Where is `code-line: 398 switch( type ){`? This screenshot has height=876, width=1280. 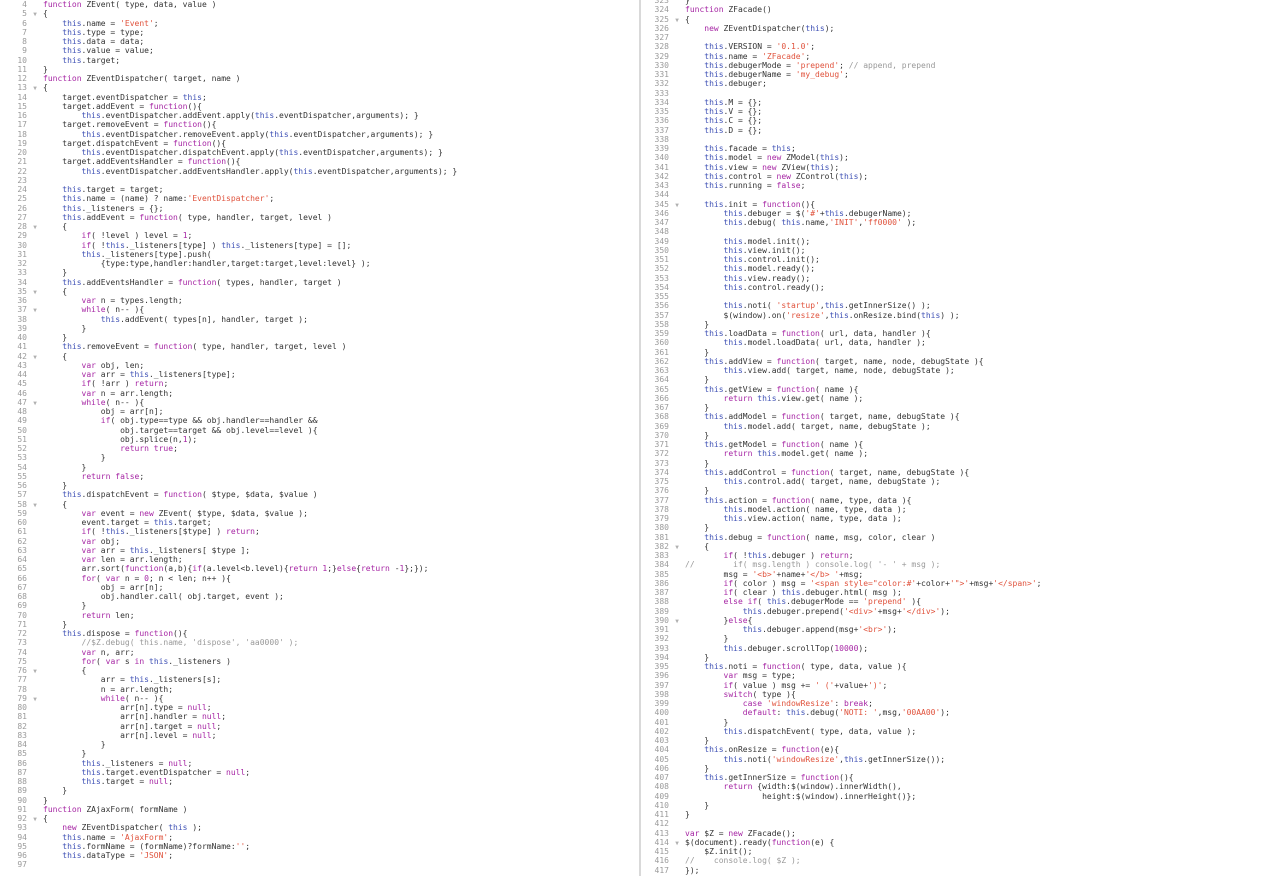
code-line: 398 switch( type ){ is located at coordinates (718, 694).